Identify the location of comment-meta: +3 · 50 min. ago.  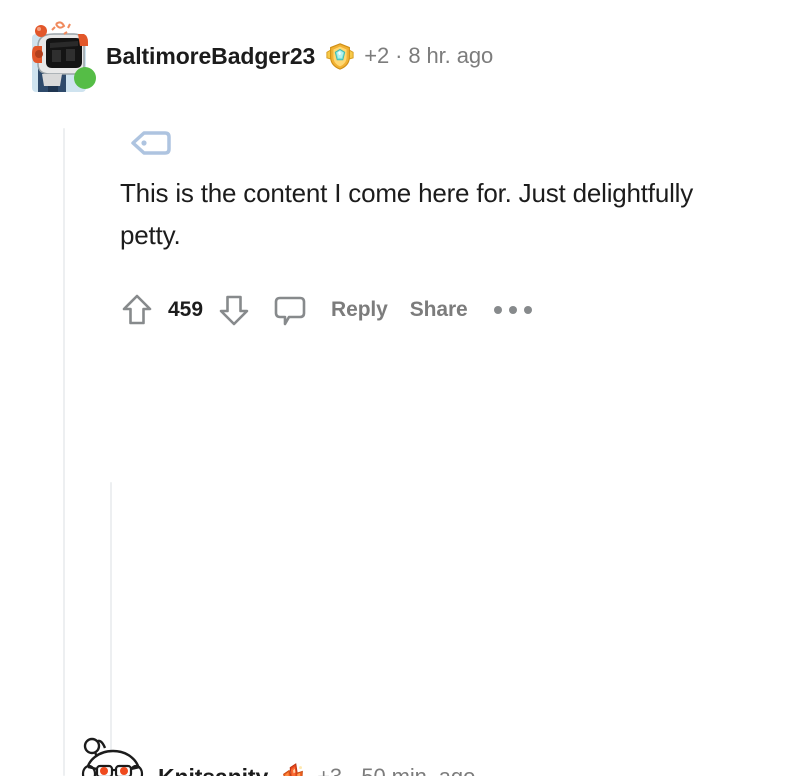
(396, 770).